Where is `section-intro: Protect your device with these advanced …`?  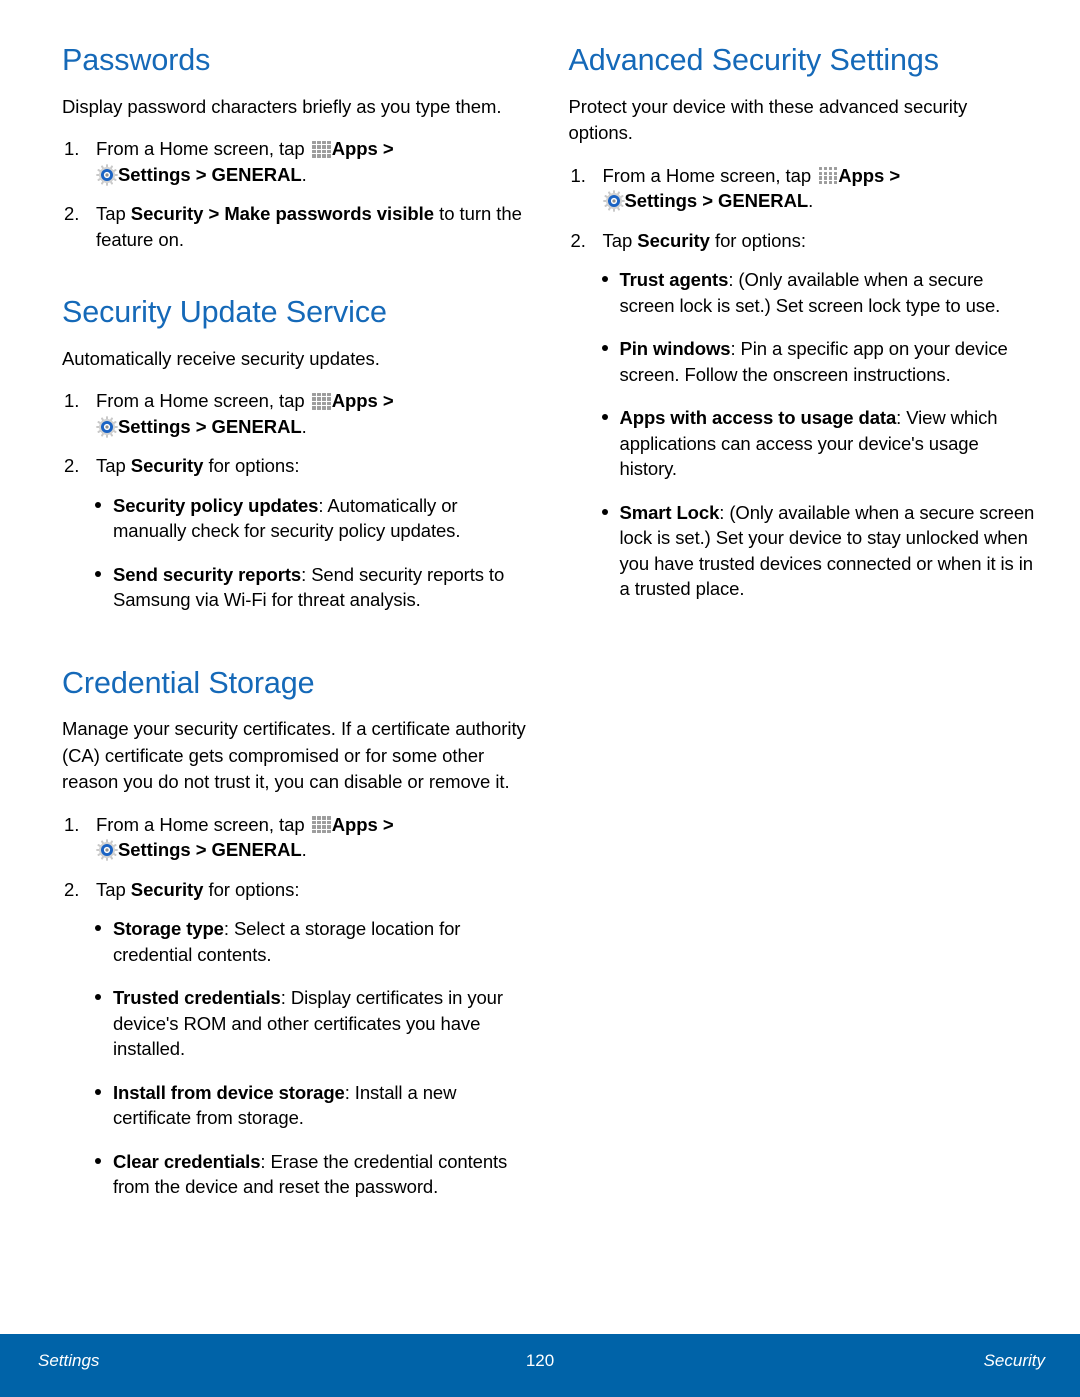
section-intro: Protect your device with these advanced … is located at coordinates (768, 119).